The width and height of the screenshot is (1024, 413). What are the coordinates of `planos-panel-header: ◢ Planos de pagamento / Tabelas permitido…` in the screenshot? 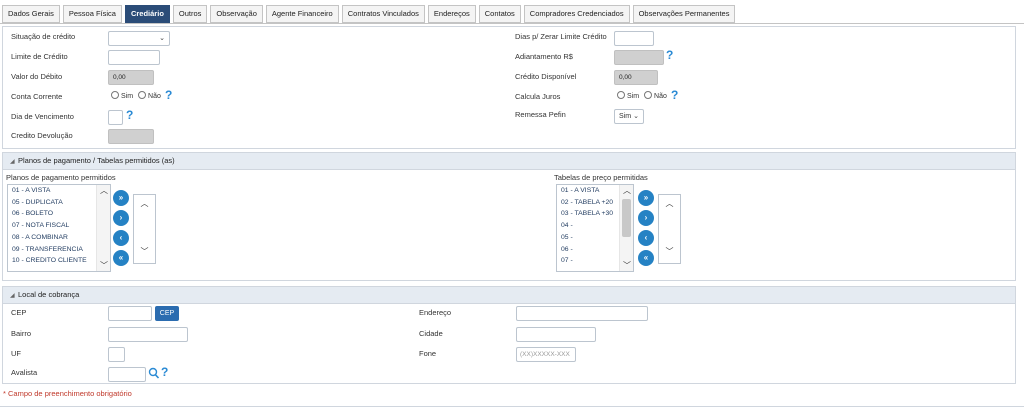 It's located at (509, 161).